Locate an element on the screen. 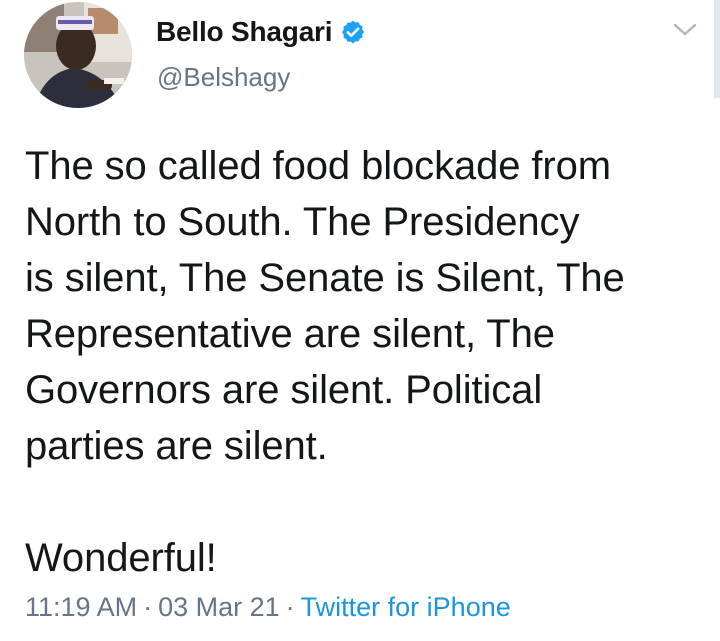 The width and height of the screenshot is (720, 641). tweet-date: 03 Mar 21 is located at coordinates (219, 607).